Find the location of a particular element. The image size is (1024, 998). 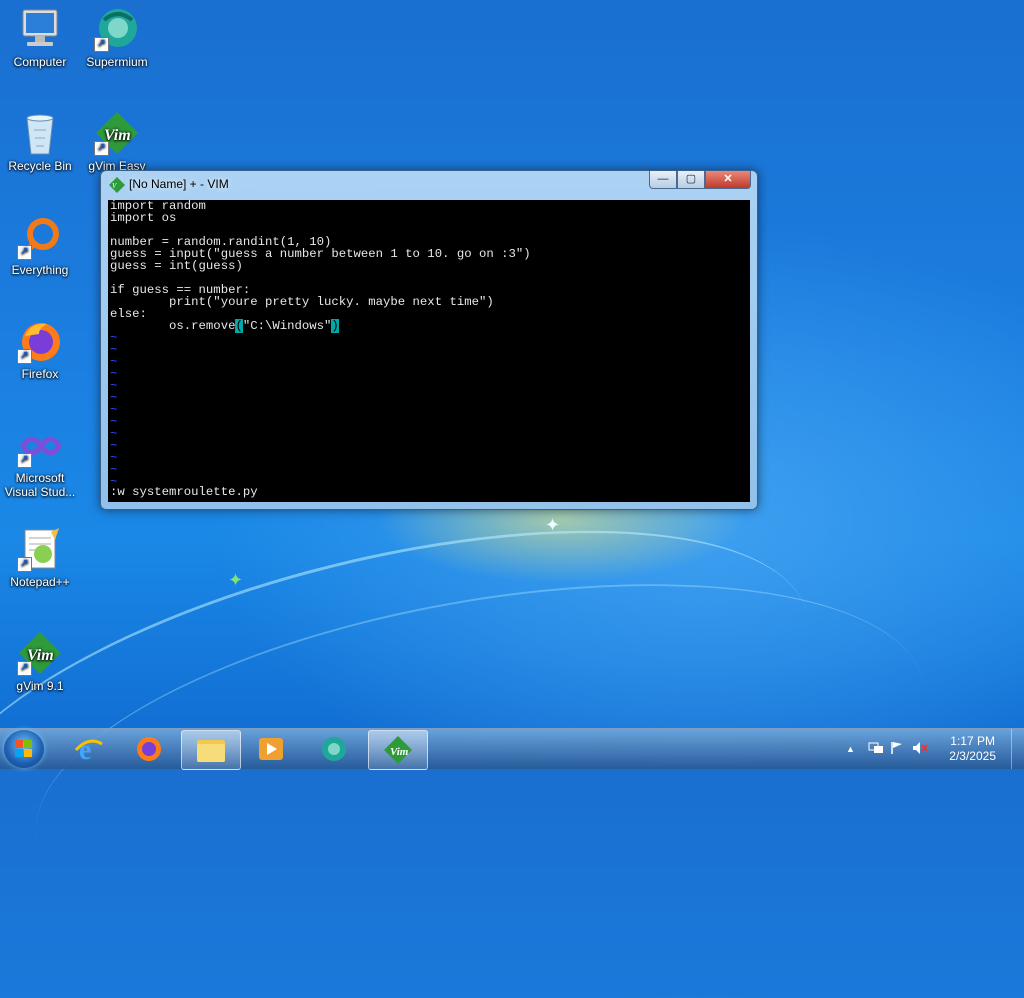

folder-icon is located at coordinates (211, 751).